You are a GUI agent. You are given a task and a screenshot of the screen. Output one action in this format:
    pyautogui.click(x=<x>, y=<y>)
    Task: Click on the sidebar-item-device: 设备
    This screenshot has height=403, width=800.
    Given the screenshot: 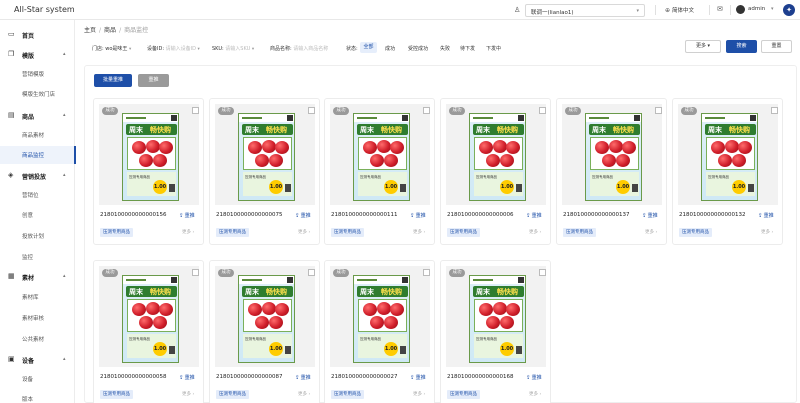 What is the action you would take?
    pyautogui.click(x=37, y=379)
    